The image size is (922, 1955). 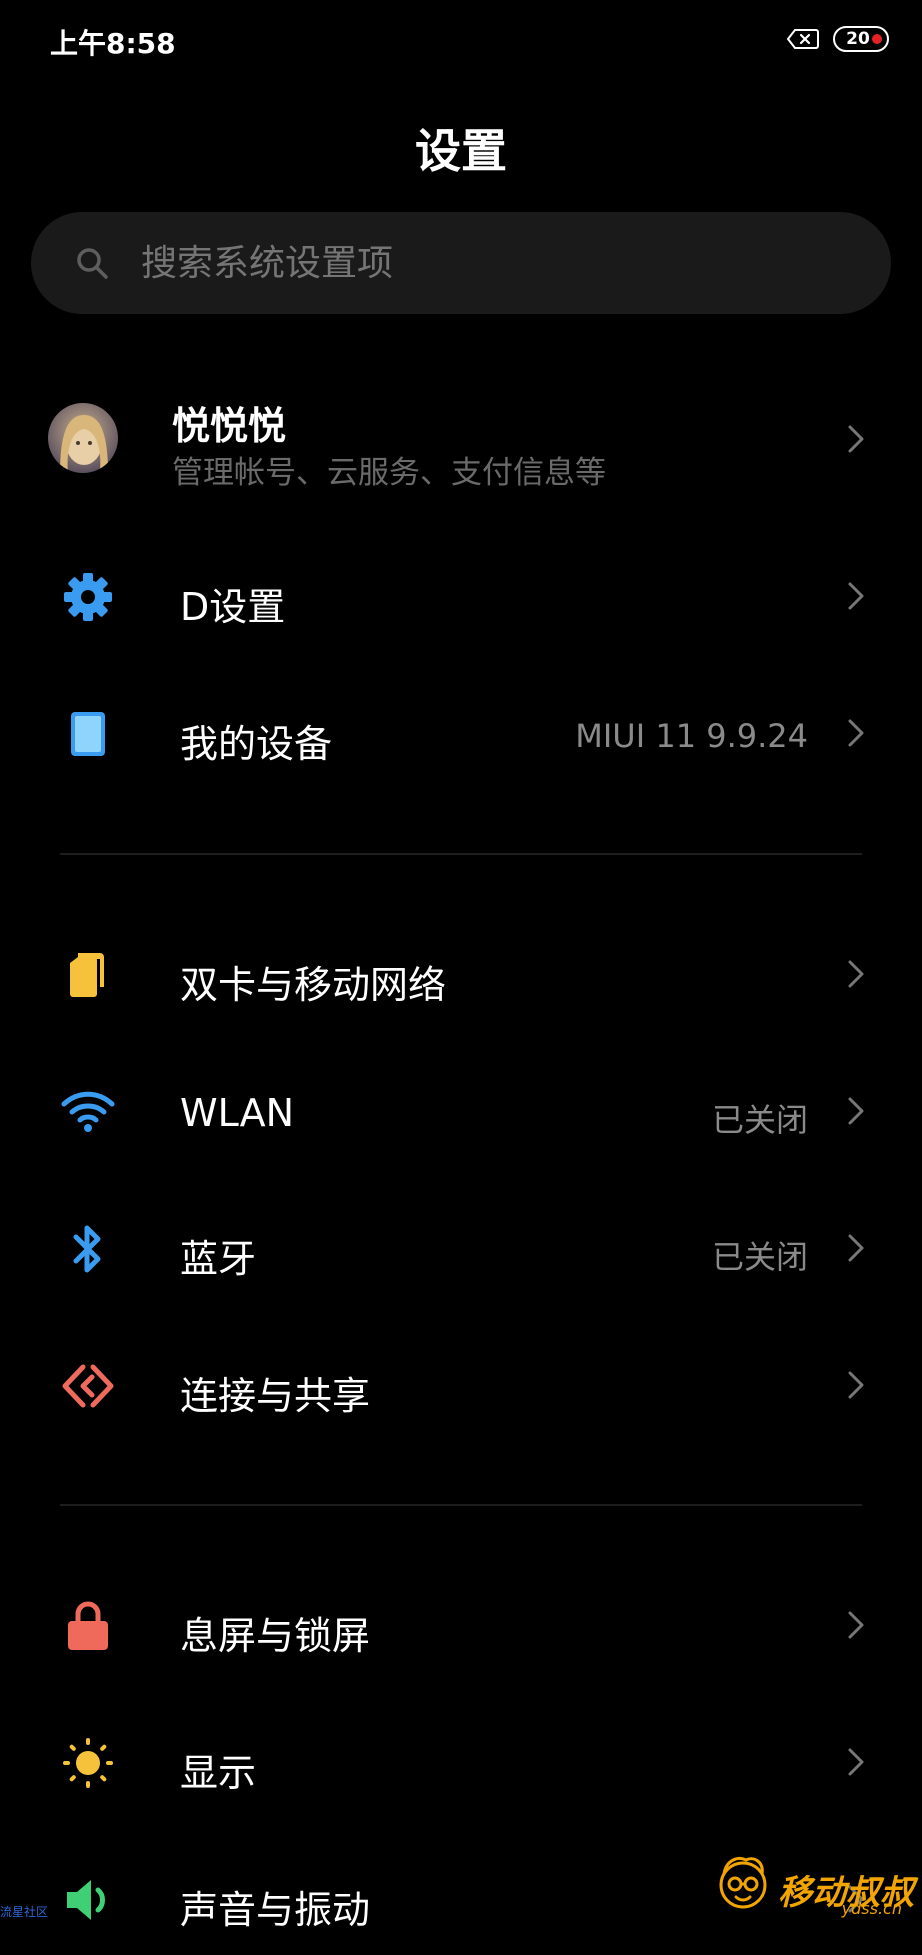 I want to click on settings-item-my-device: 我的设备 MIUI 11 9.9.24, so click(x=461, y=734).